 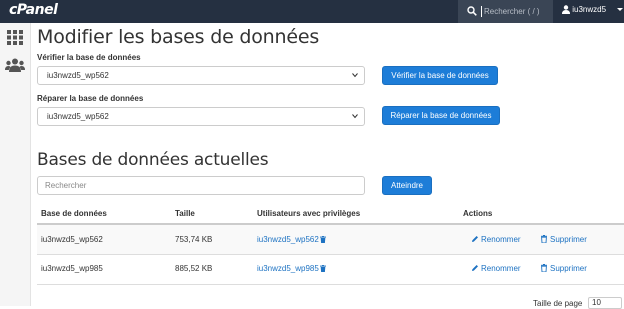 I want to click on column-header-size: Taille, so click(x=185, y=213).